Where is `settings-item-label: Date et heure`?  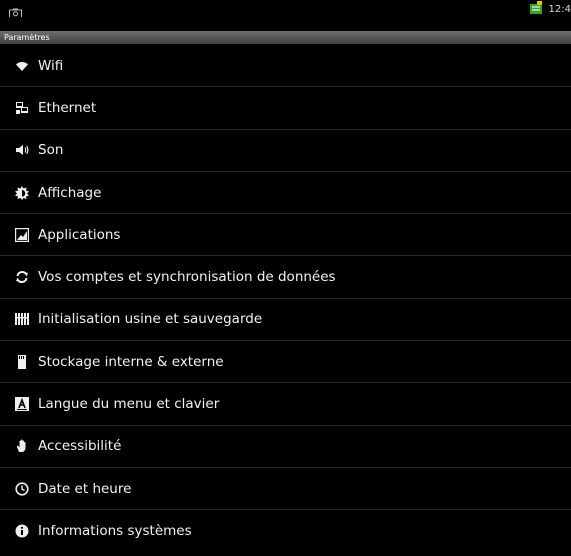
settings-item-label: Date et heure is located at coordinates (85, 488).